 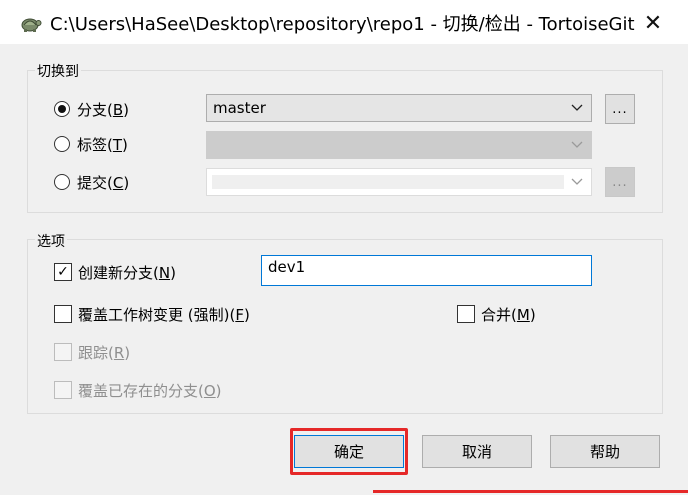 I want to click on merge-label: 合并(M), so click(x=508, y=314).